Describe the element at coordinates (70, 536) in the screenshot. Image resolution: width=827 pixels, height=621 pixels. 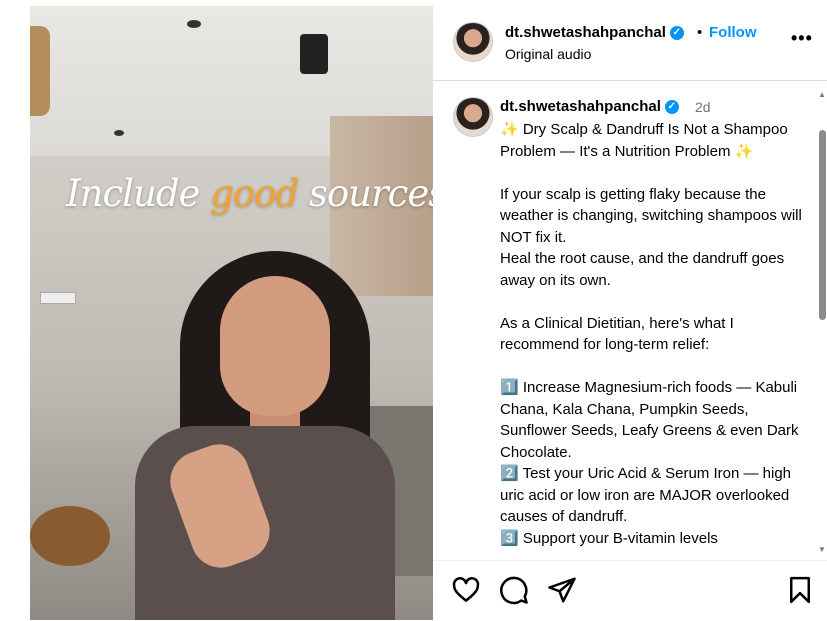
I see `side-table` at that location.